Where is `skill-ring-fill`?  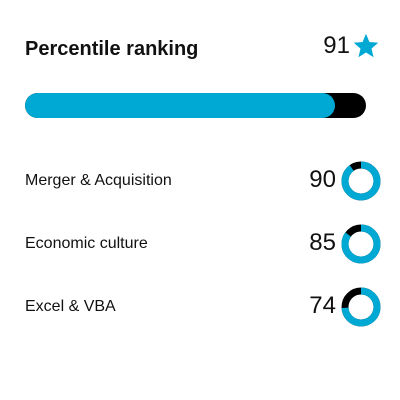
skill-ring-fill is located at coordinates (361, 181).